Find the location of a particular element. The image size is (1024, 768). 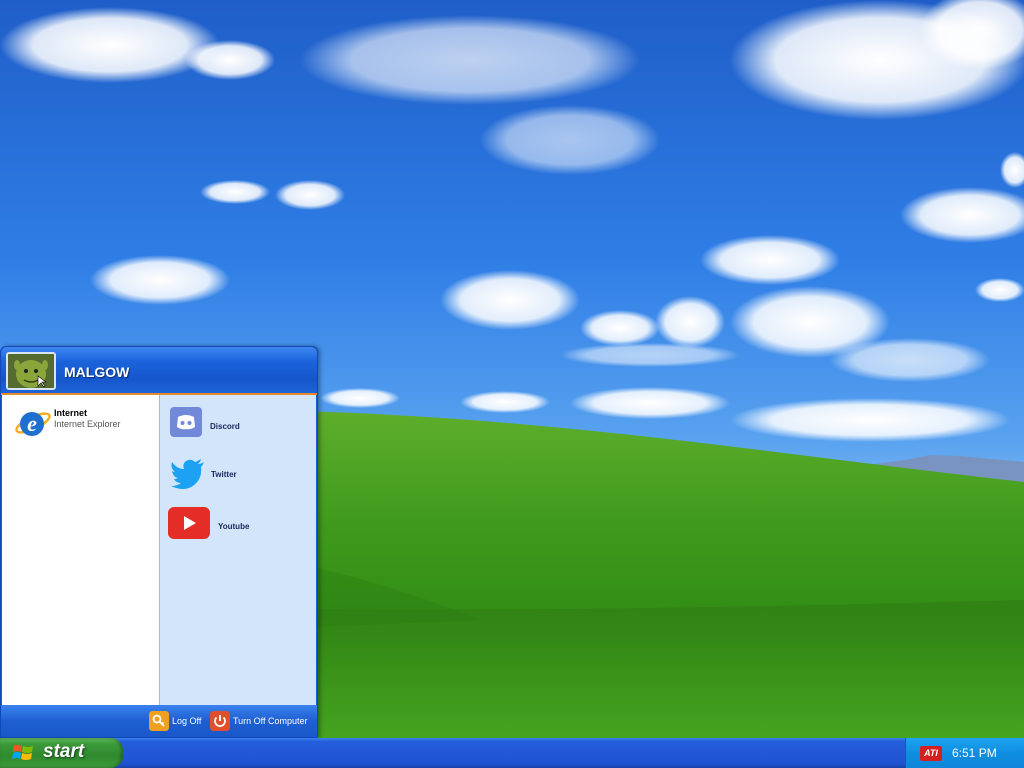

link-item-discord: Discord is located at coordinates (241, 425).